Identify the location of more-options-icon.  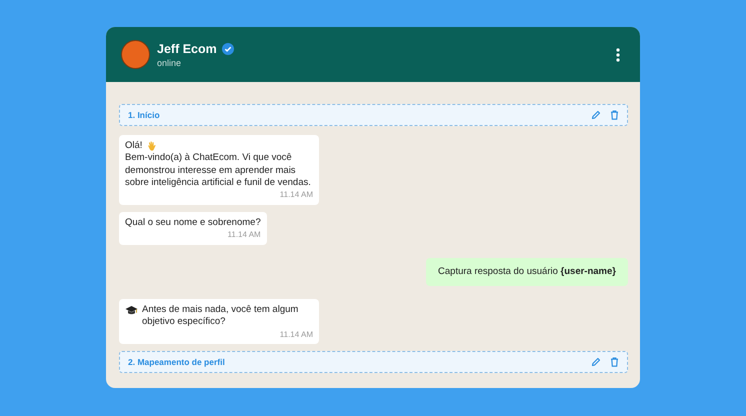
(618, 55).